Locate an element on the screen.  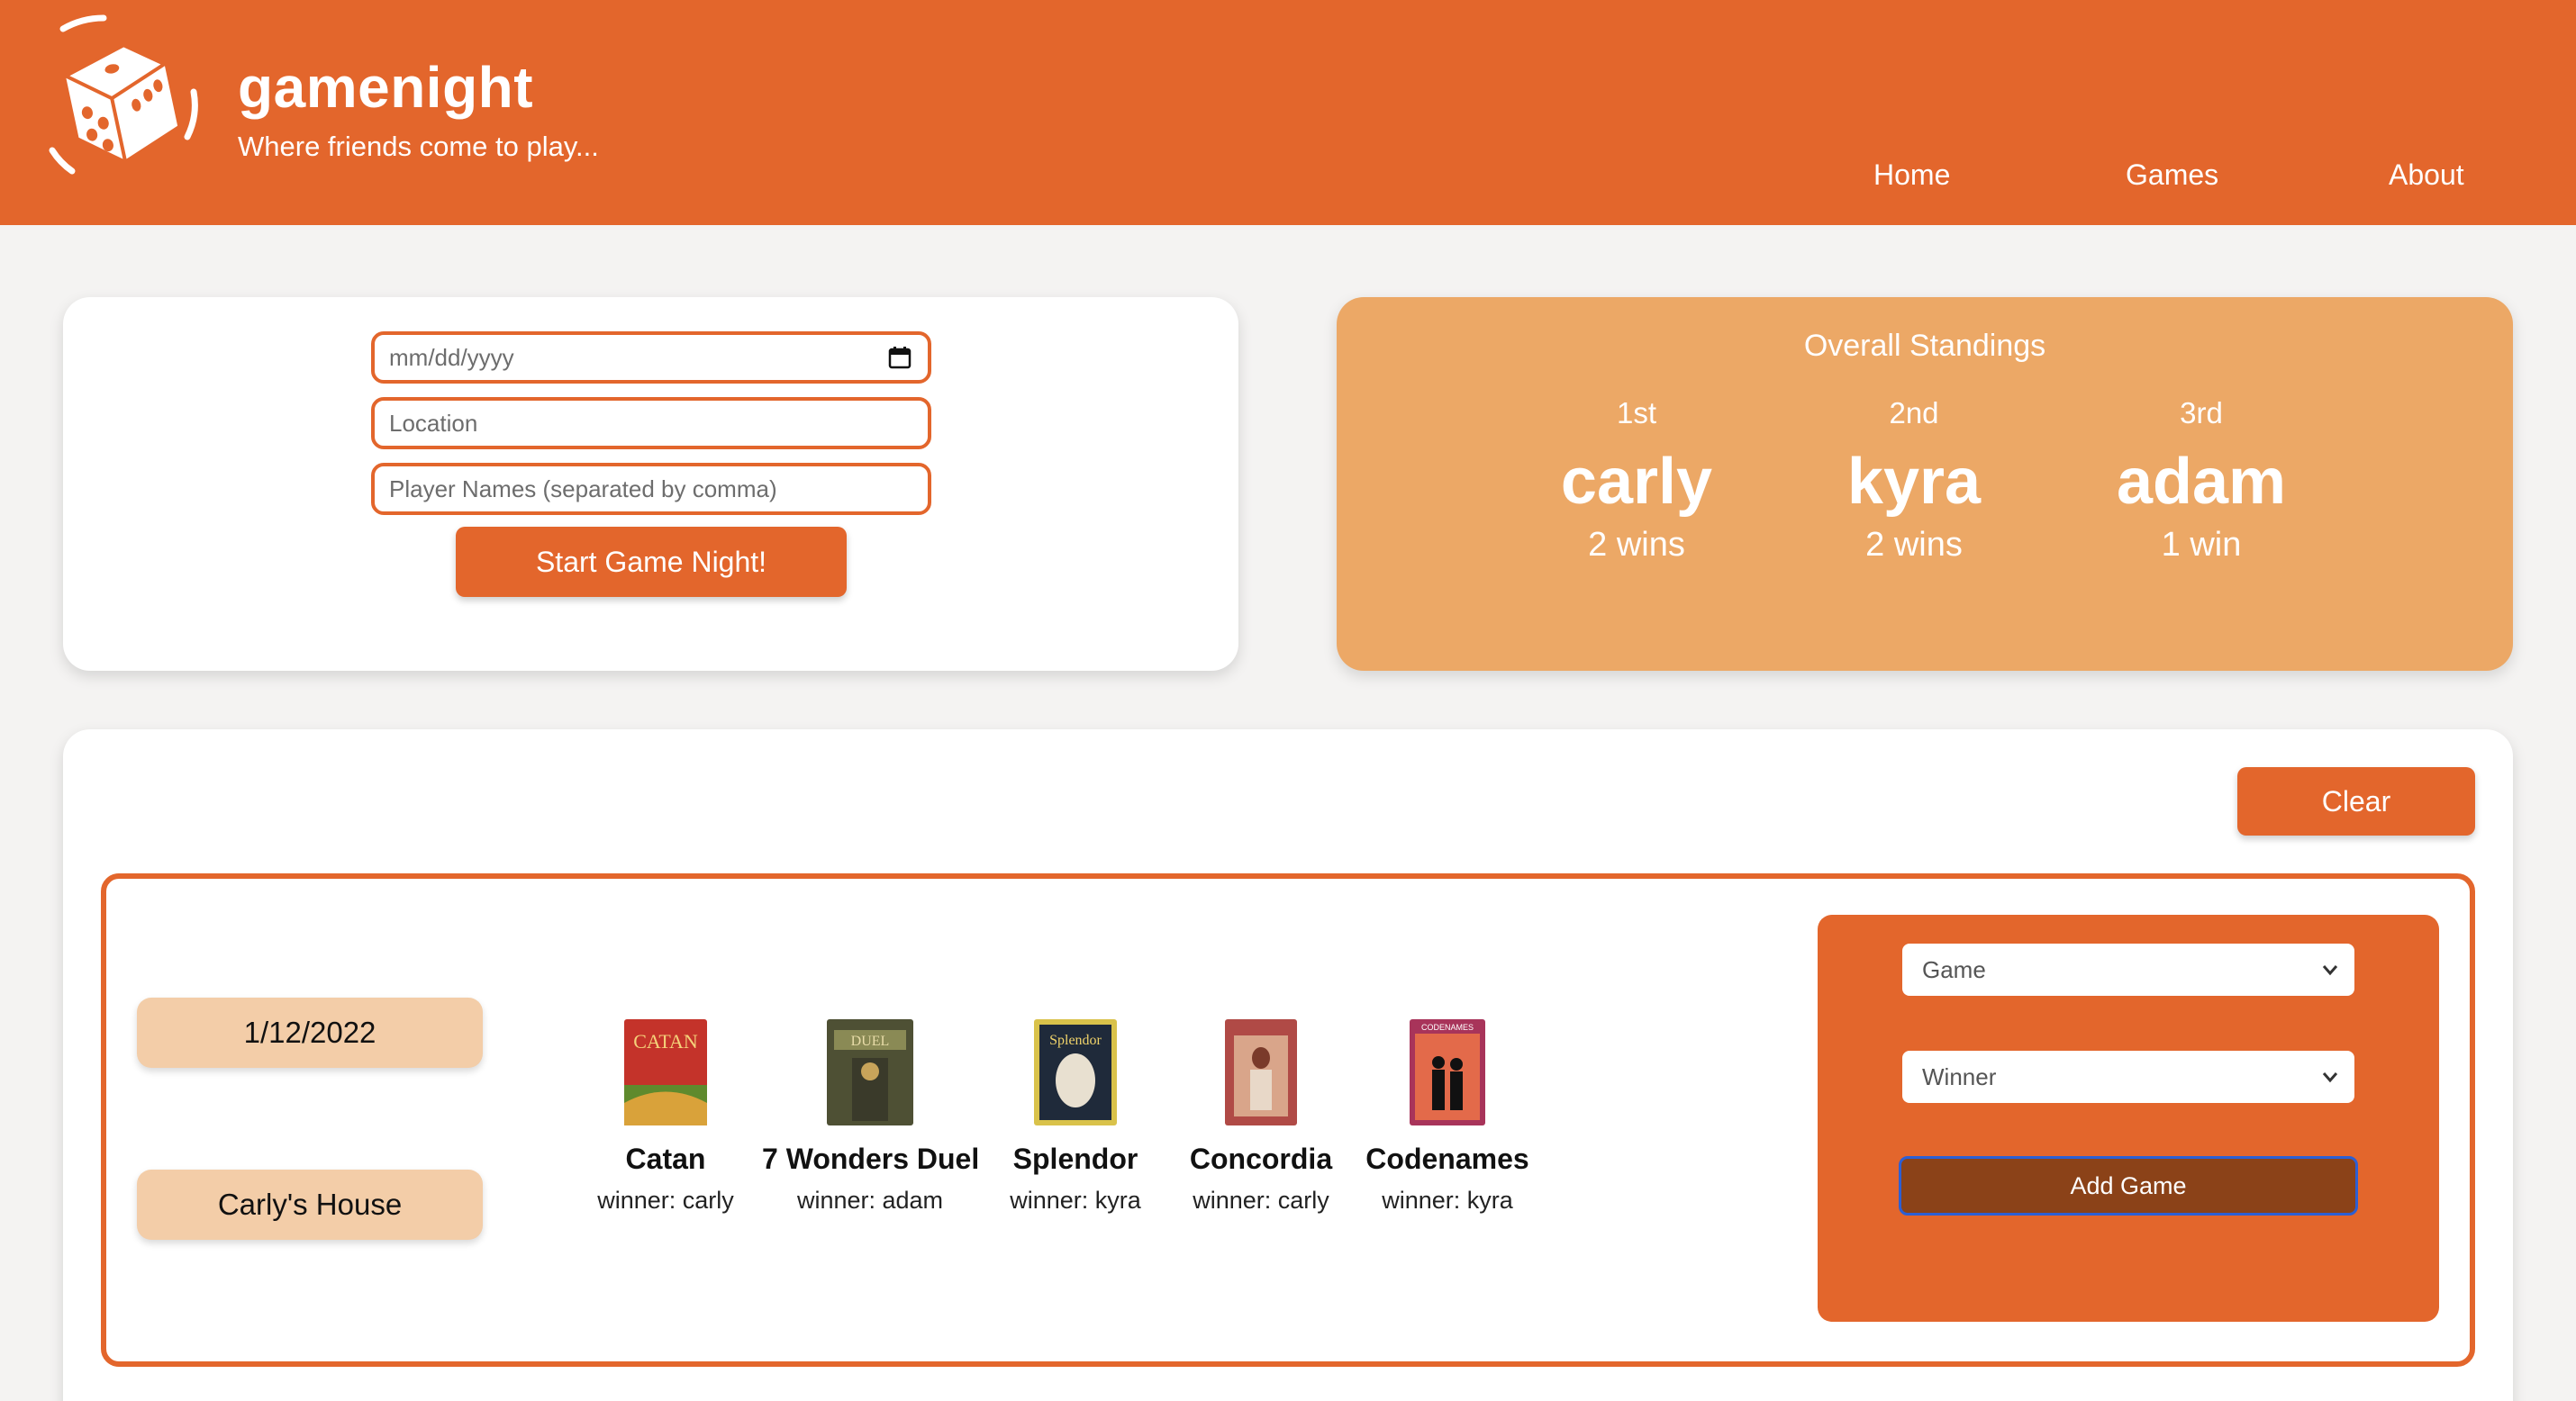
clear-button: Clear is located at coordinates (2356, 801).